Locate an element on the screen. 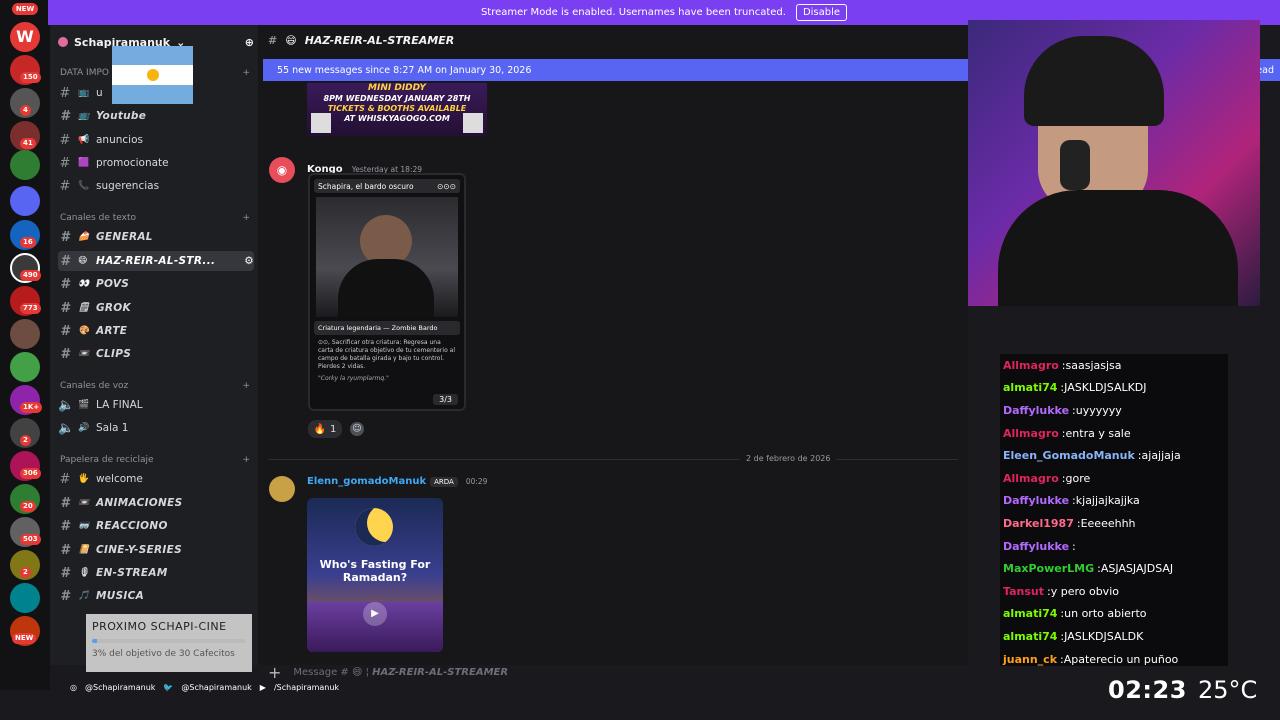 The image size is (1280, 720). channel-item: # 👀 POVS is located at coordinates (156, 284).